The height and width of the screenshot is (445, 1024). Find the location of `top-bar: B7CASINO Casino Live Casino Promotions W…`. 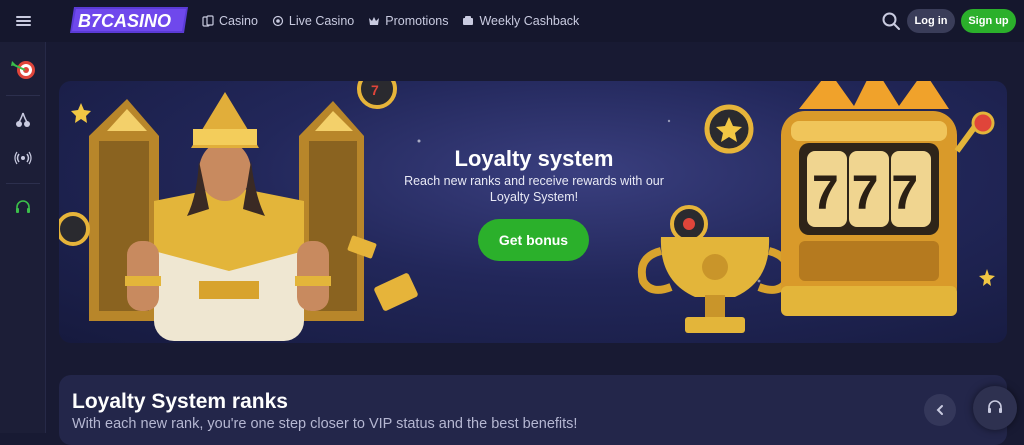

top-bar: B7CASINO Casino Live Casino Promotions W… is located at coordinates (512, 21).